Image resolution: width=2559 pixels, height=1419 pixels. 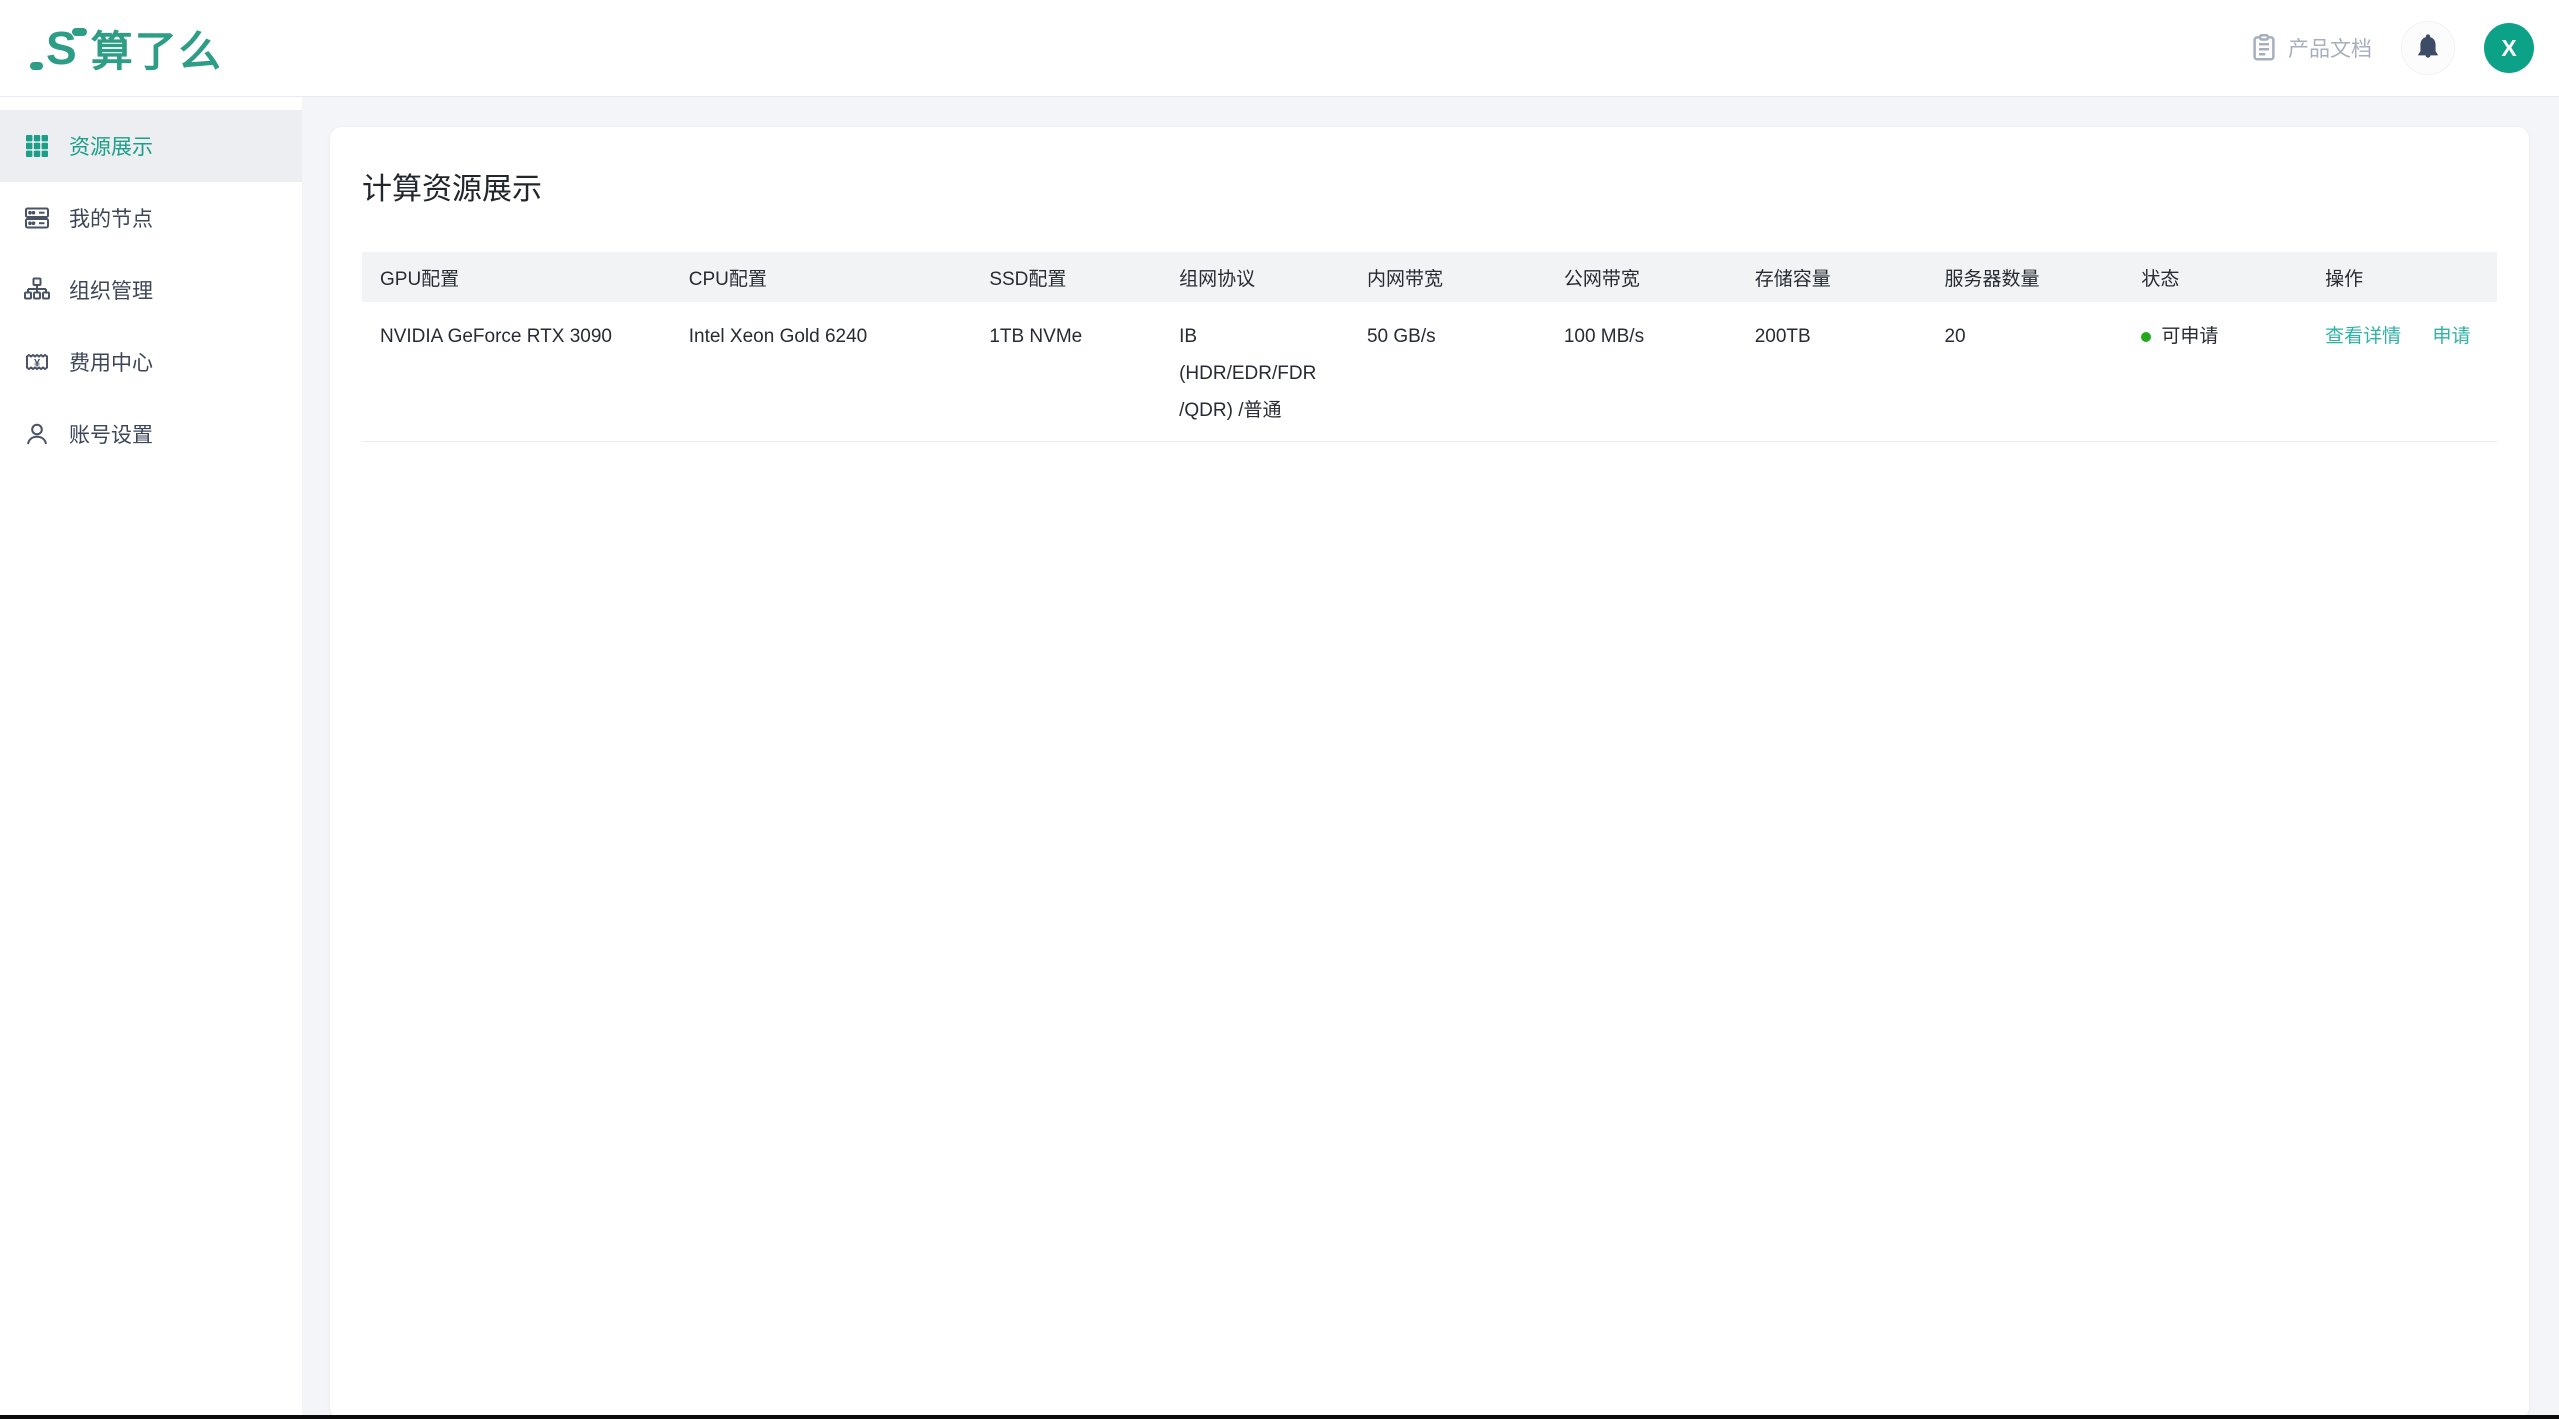 What do you see at coordinates (111, 291) in the screenshot?
I see `sidebar-item-label: 组织管理` at bounding box center [111, 291].